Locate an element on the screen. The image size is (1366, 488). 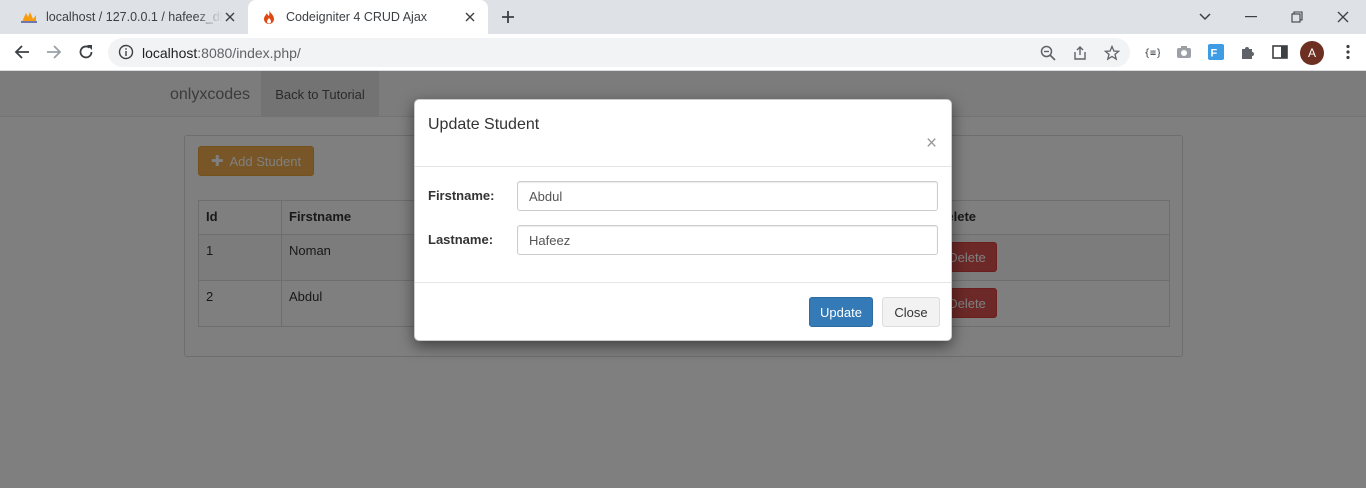
back-arrow-icon is located at coordinates (22, 52).